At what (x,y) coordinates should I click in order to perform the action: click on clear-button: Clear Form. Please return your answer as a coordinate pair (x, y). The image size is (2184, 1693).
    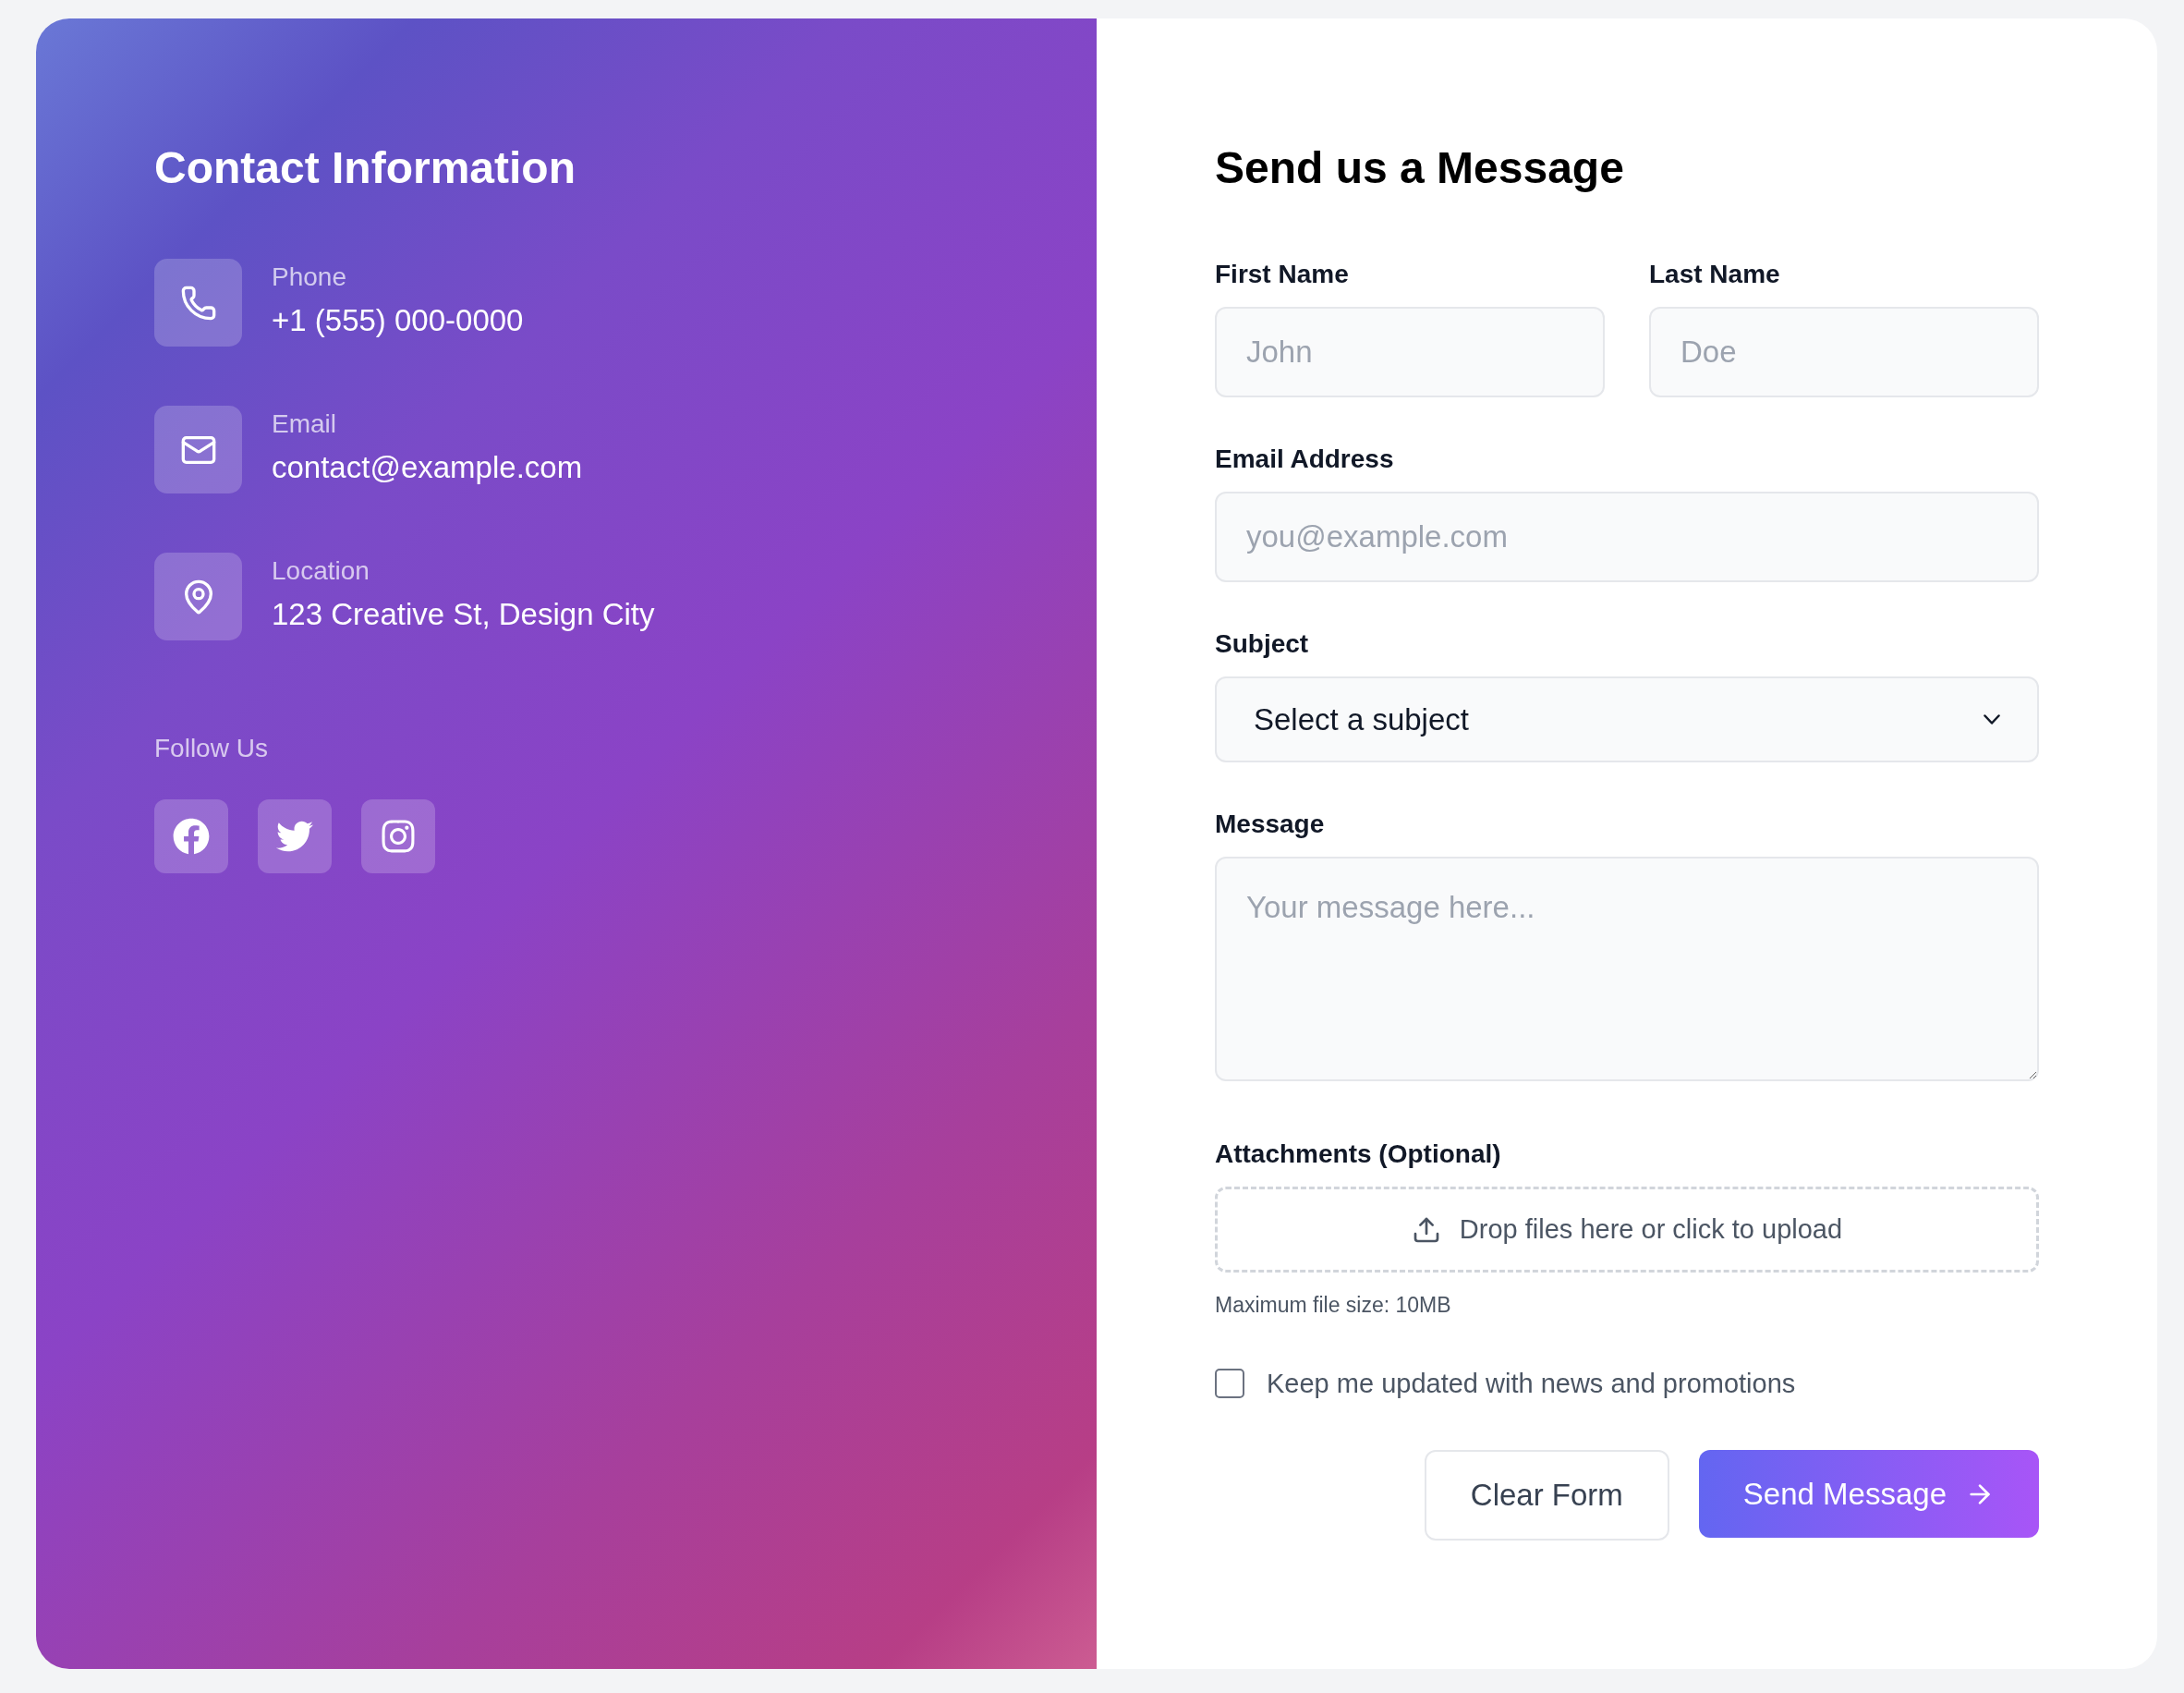
    Looking at the image, I should click on (1546, 1495).